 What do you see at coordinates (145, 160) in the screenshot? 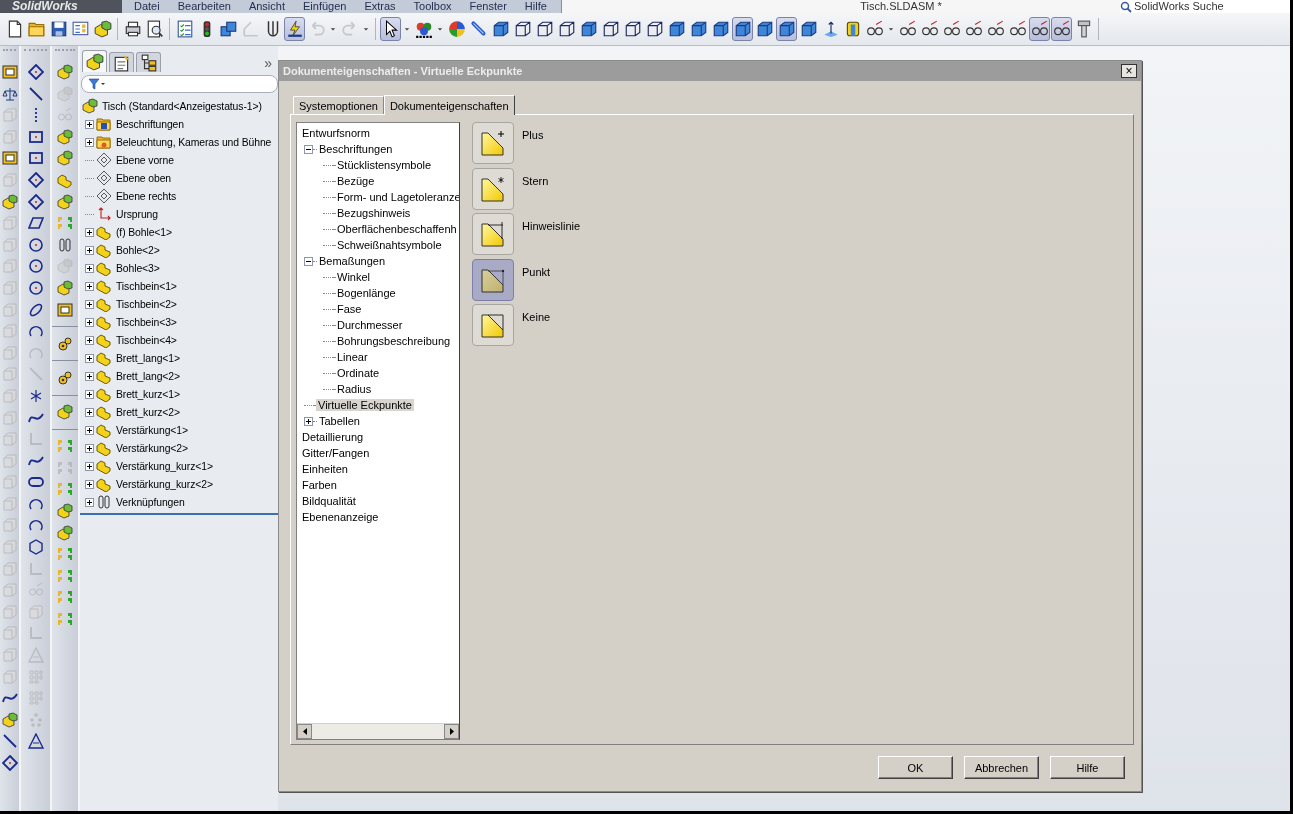
I see `tree-item: Ebene vorne` at bounding box center [145, 160].